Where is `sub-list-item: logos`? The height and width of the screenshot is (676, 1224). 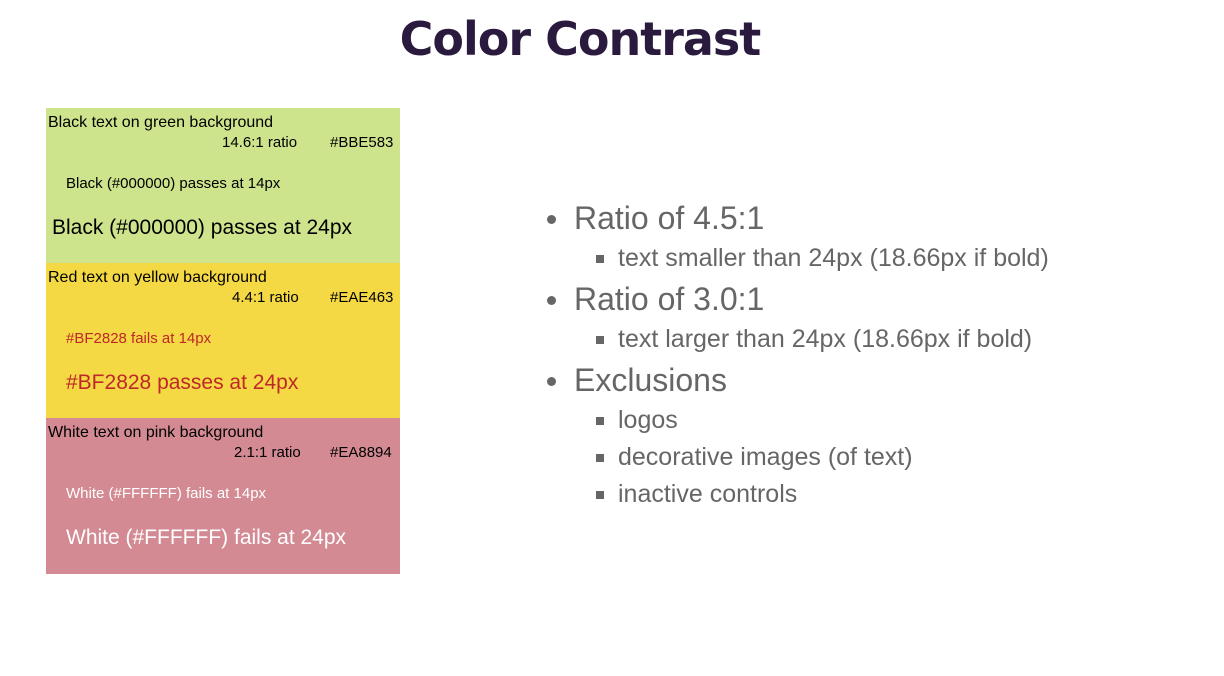
sub-list-item: logos is located at coordinates (874, 420).